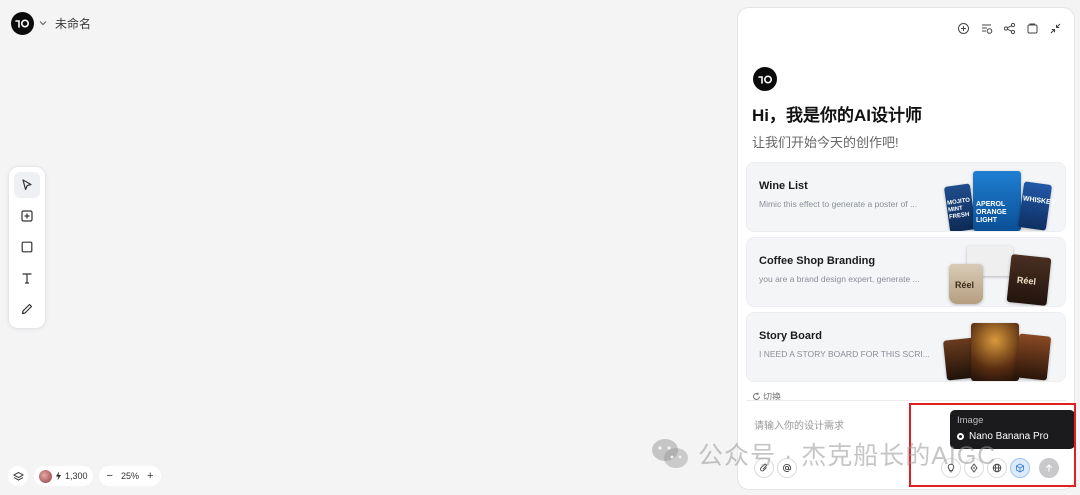 The image size is (1080, 495). I want to click on topbar: 未命名, so click(51, 23).